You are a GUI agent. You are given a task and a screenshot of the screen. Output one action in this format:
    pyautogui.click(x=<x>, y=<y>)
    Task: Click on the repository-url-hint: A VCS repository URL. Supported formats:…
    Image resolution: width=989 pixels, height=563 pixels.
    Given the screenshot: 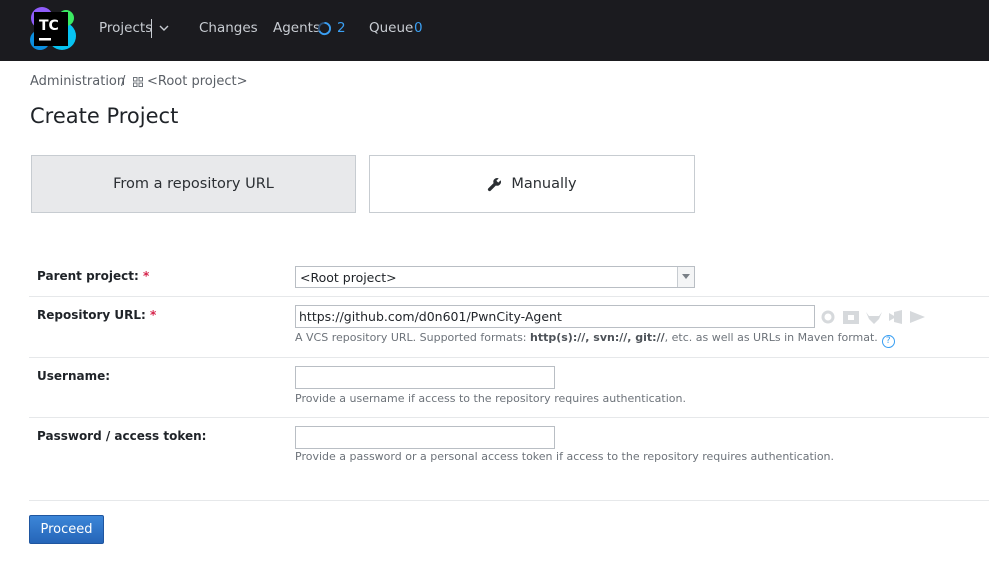 What is the action you would take?
    pyautogui.click(x=595, y=339)
    